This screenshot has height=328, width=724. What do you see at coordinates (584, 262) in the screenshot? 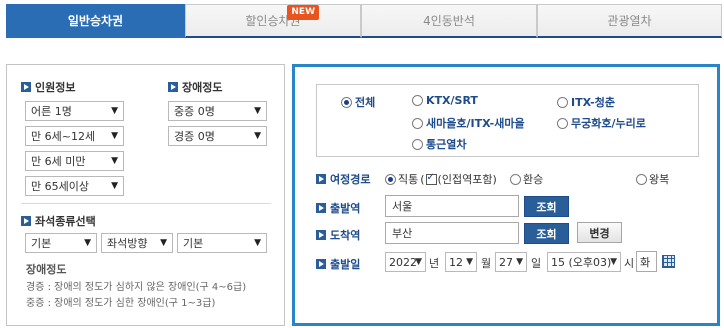
I see `hour-select: 15 (오후03) ▼` at bounding box center [584, 262].